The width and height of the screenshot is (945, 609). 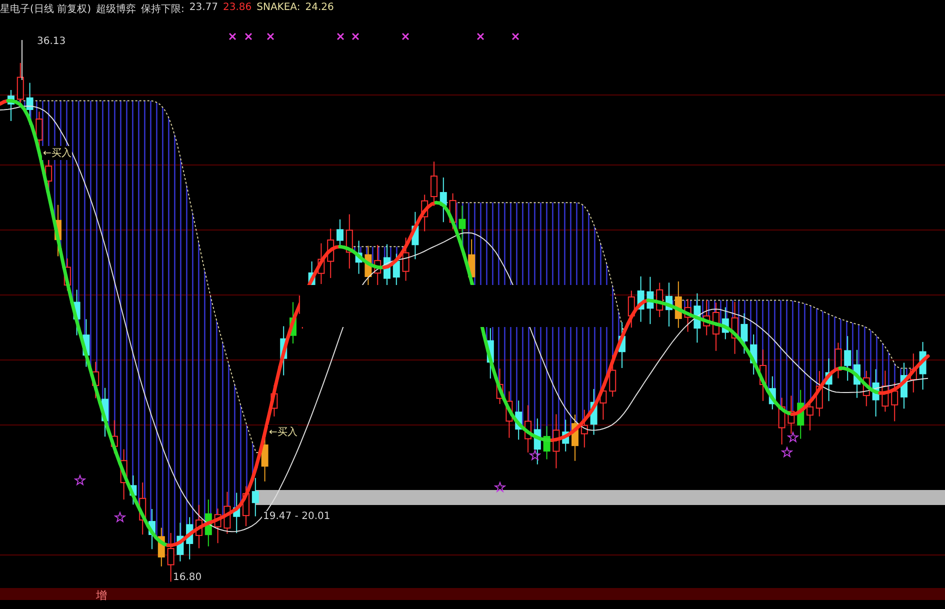 What do you see at coordinates (162, 9) in the screenshot?
I see `lower-limit-label: 保持下限:` at bounding box center [162, 9].